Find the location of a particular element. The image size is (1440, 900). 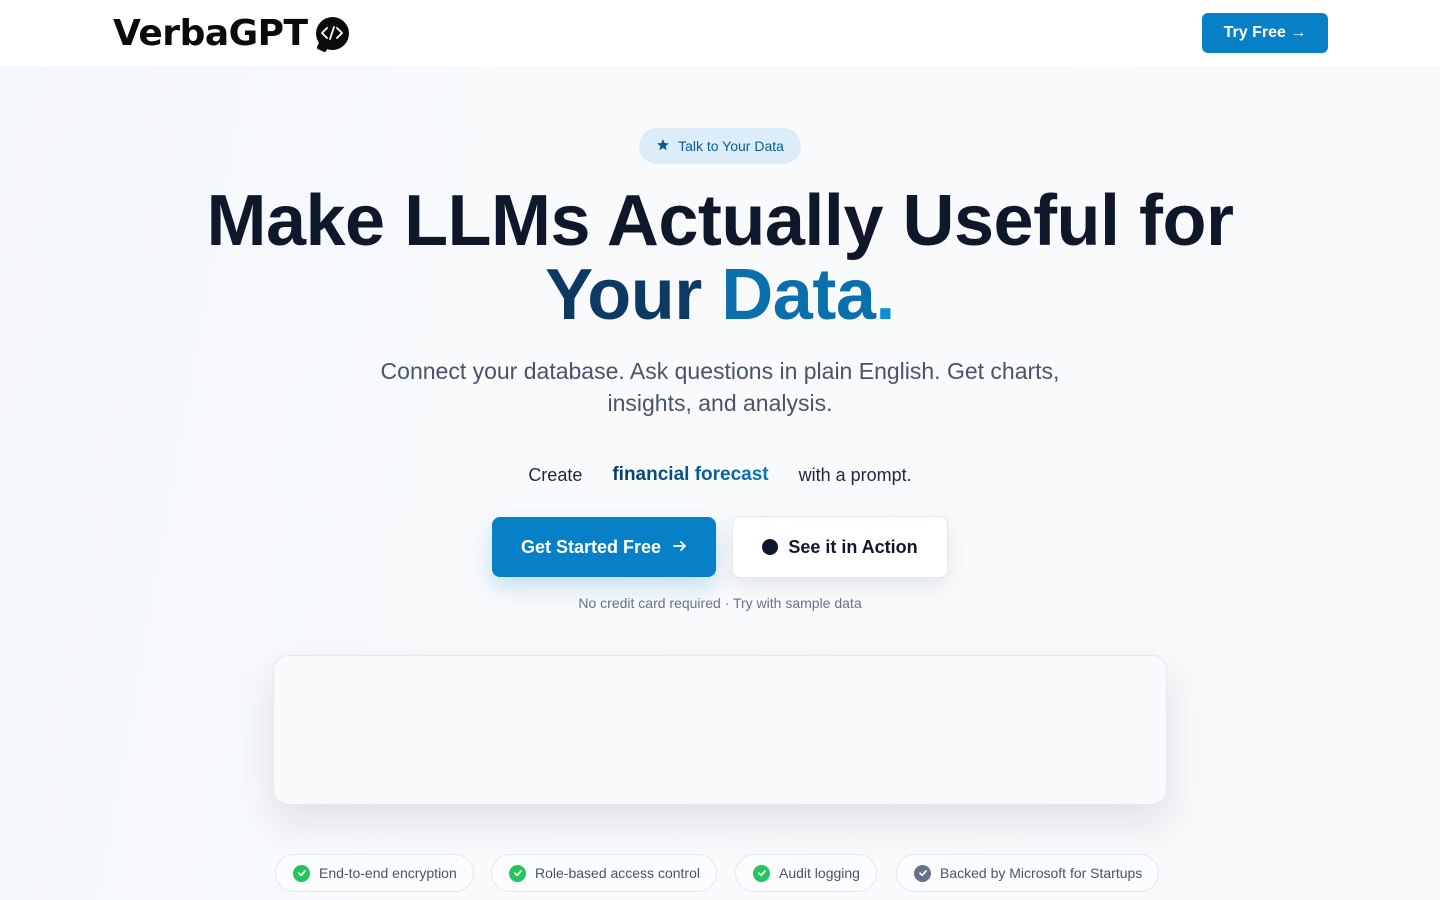

prompt-line: Create financial forecast with a prompt. is located at coordinates (720, 475).